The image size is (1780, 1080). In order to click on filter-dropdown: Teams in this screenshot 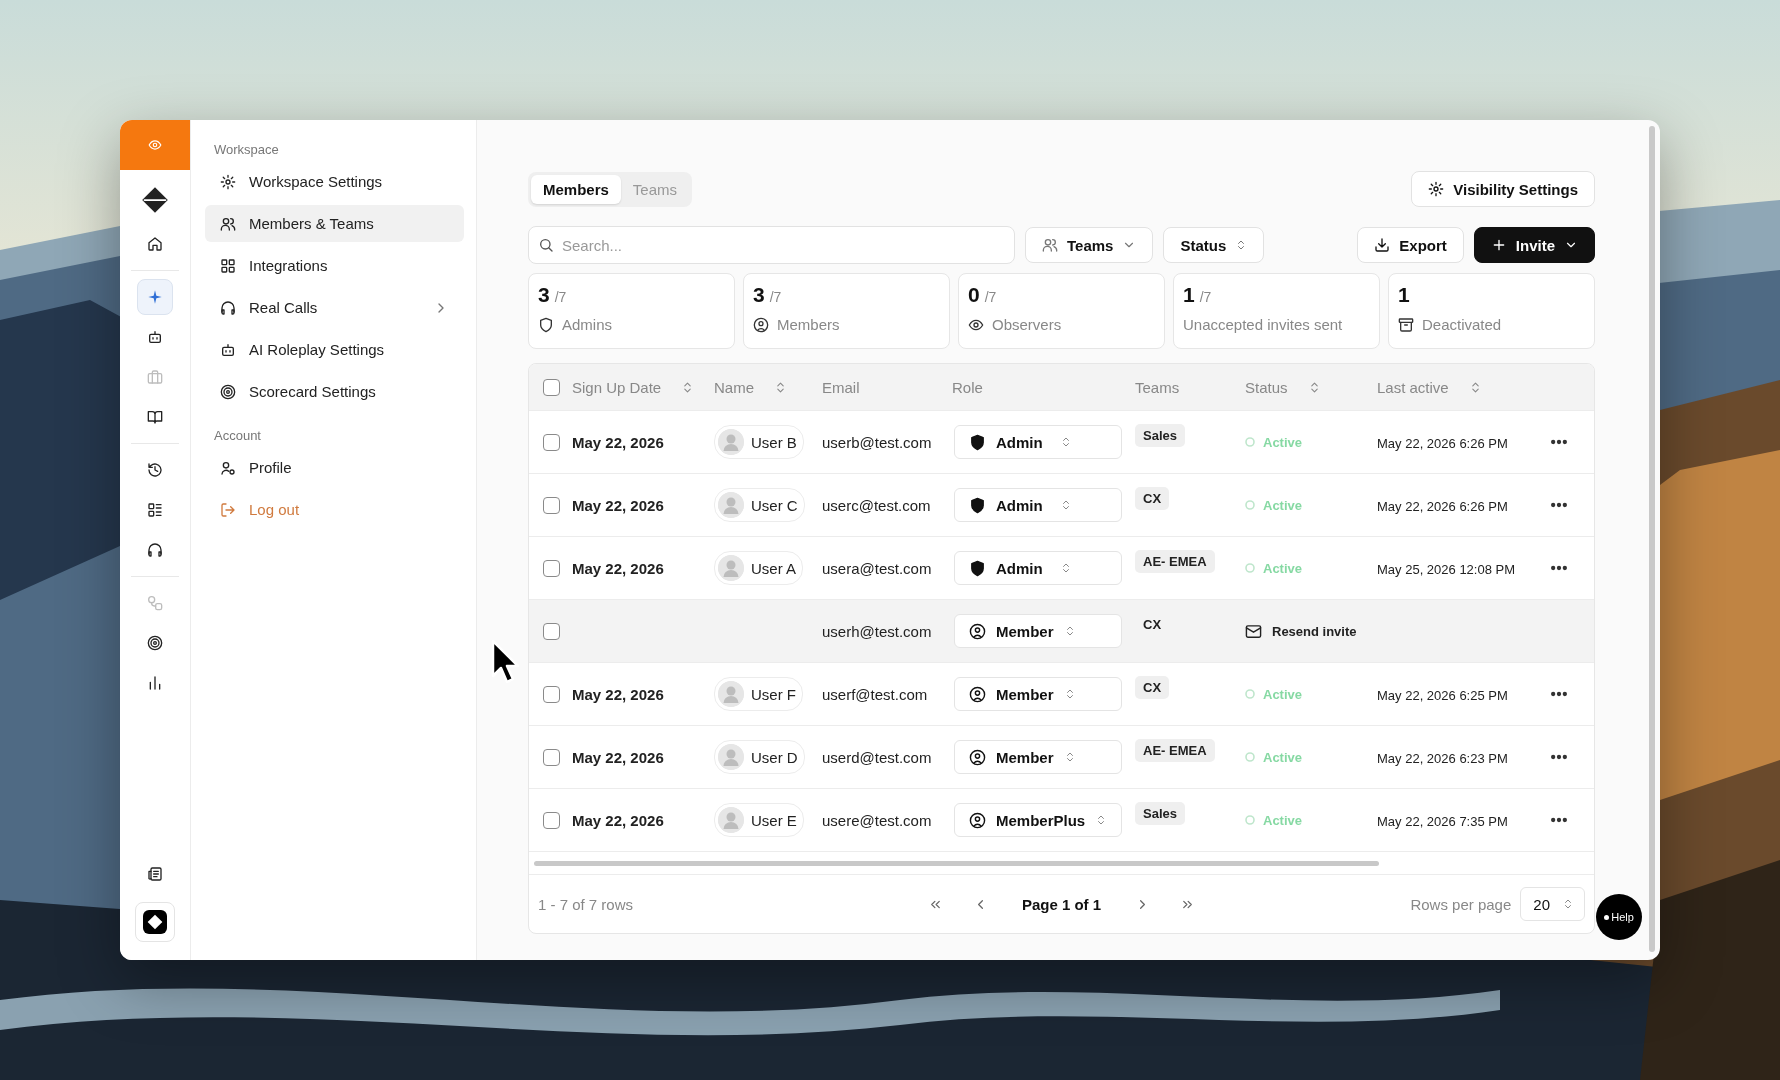, I will do `click(1089, 245)`.